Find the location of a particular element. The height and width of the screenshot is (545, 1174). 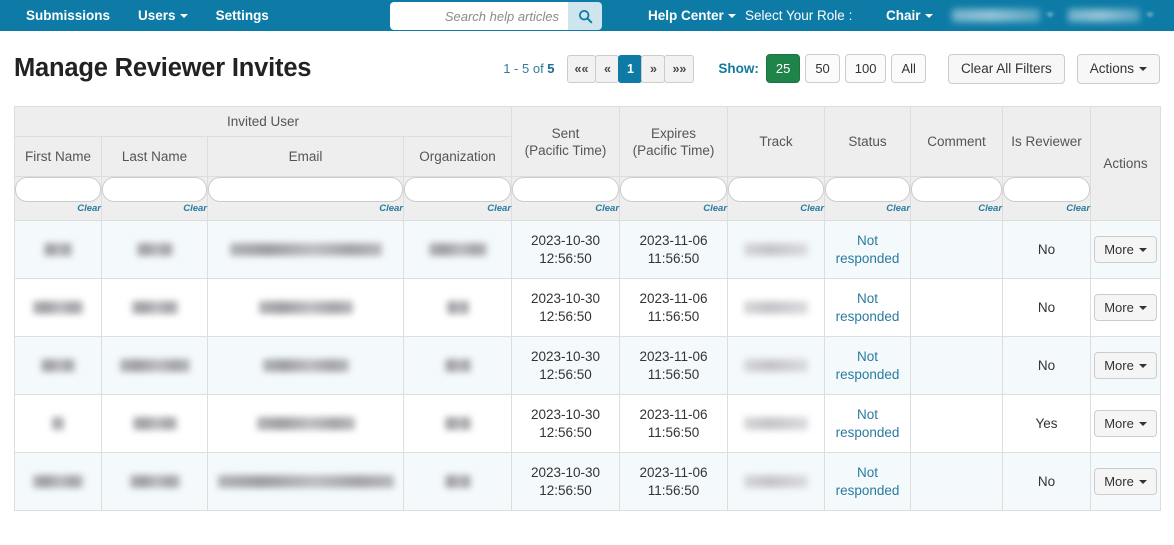

clear-filter-expires: Clear is located at coordinates (673, 208).